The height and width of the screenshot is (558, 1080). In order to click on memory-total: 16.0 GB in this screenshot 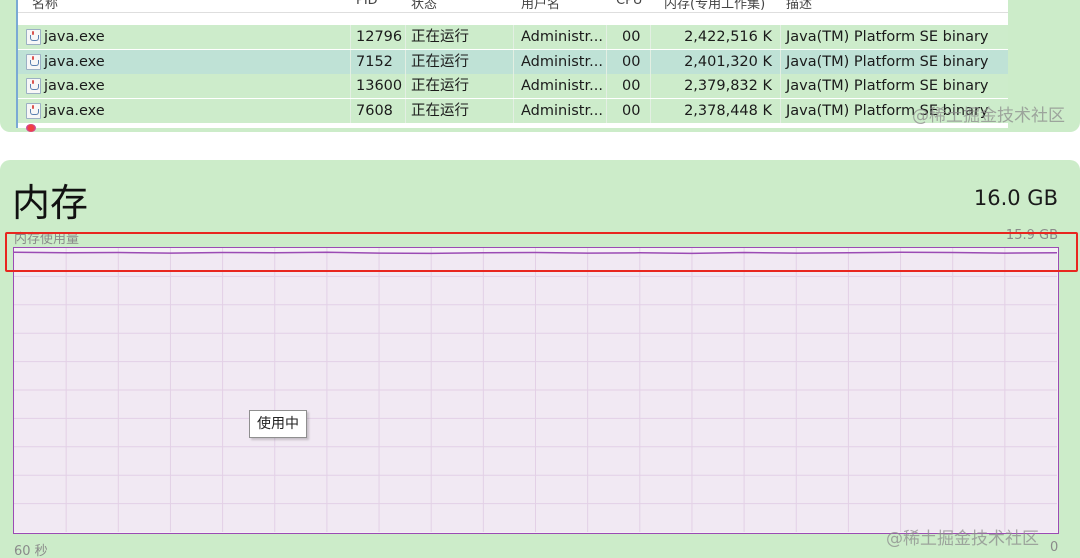, I will do `click(1015, 198)`.